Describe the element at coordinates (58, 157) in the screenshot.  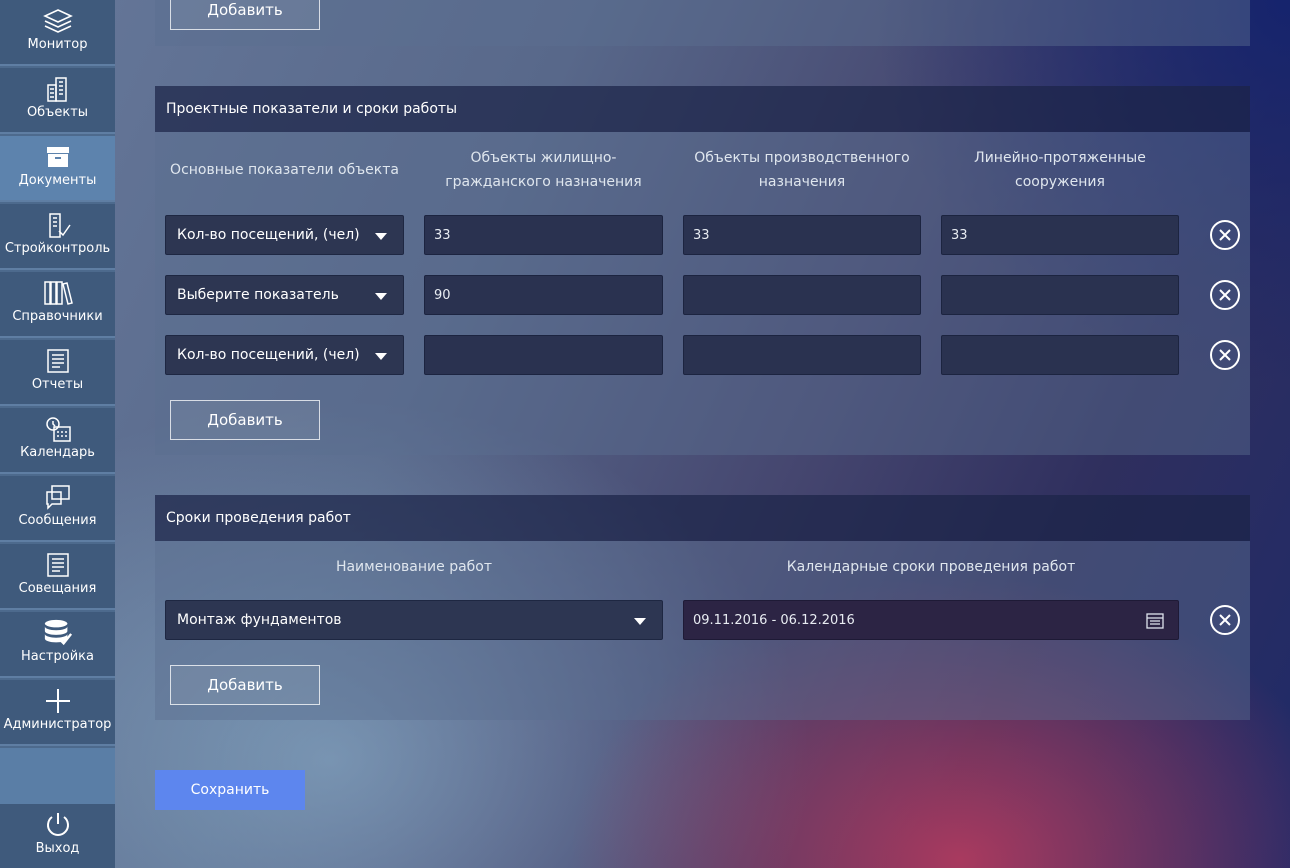
I see `archive-box-icon` at that location.